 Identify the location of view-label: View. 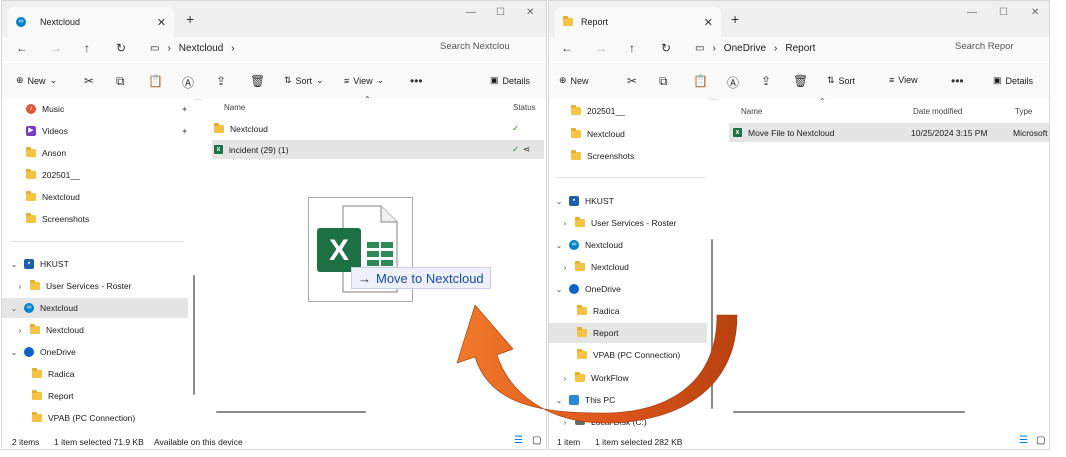
(908, 80).